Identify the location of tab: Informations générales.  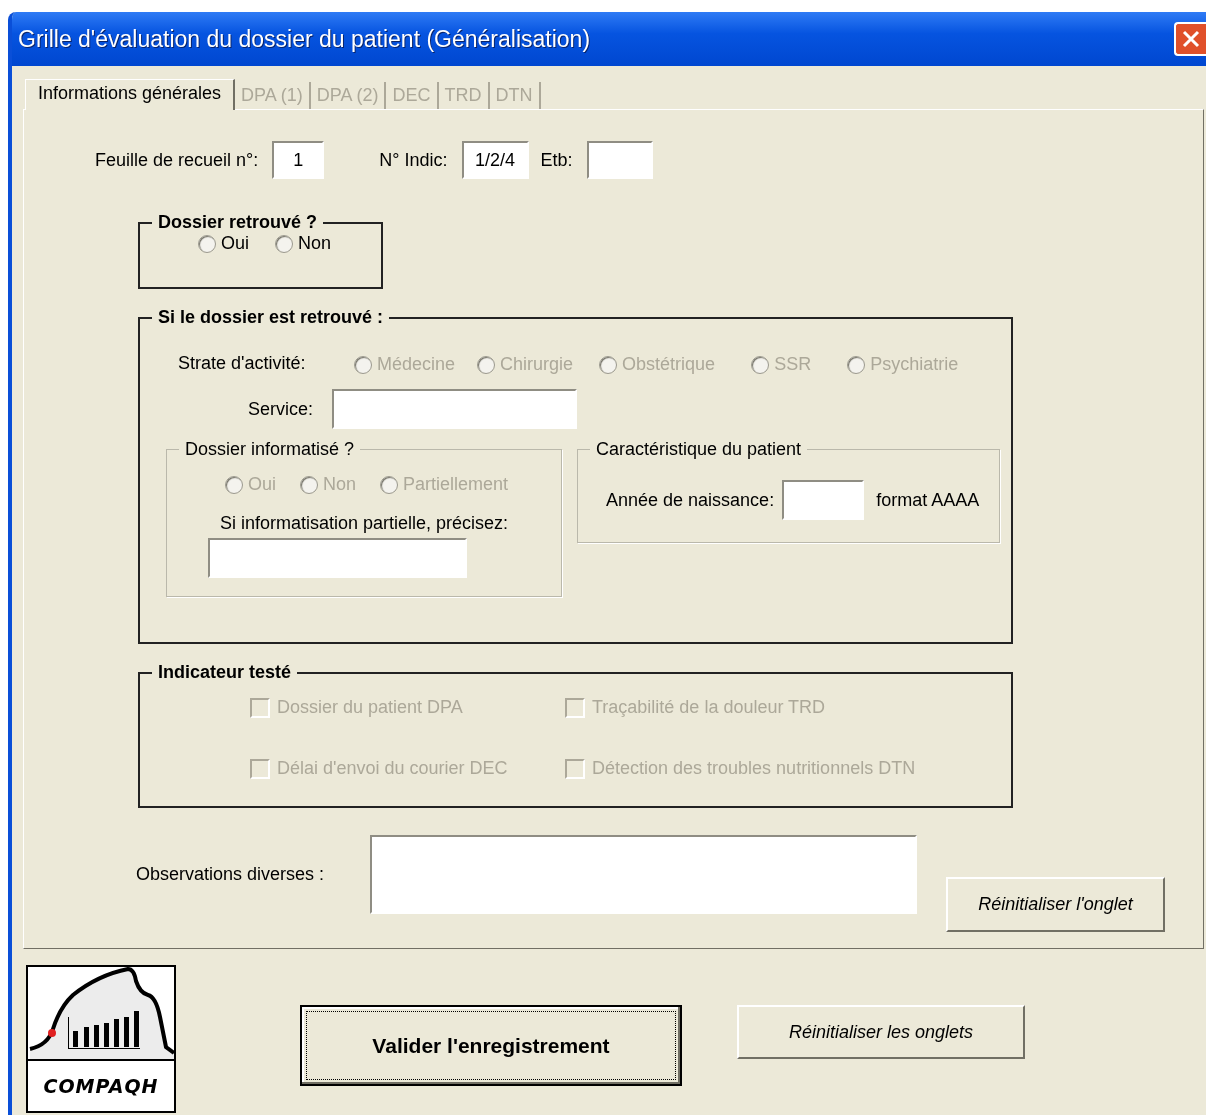
(130, 94).